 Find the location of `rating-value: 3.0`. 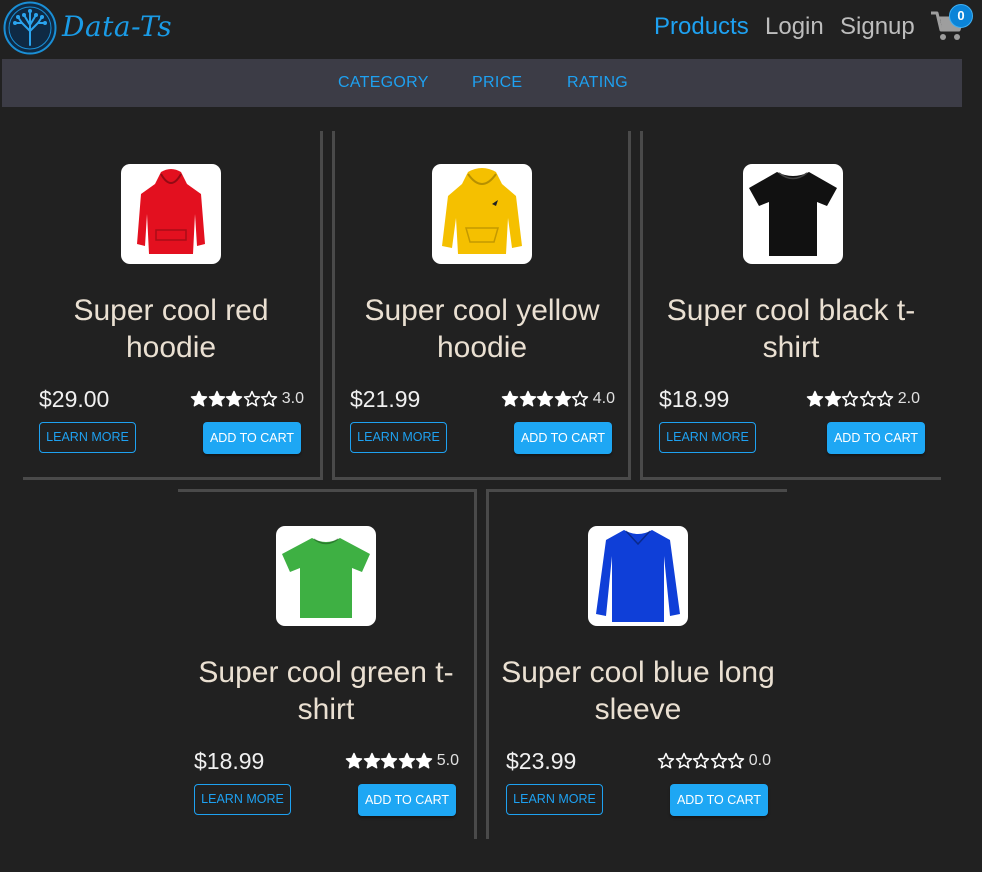

rating-value: 3.0 is located at coordinates (292, 398).